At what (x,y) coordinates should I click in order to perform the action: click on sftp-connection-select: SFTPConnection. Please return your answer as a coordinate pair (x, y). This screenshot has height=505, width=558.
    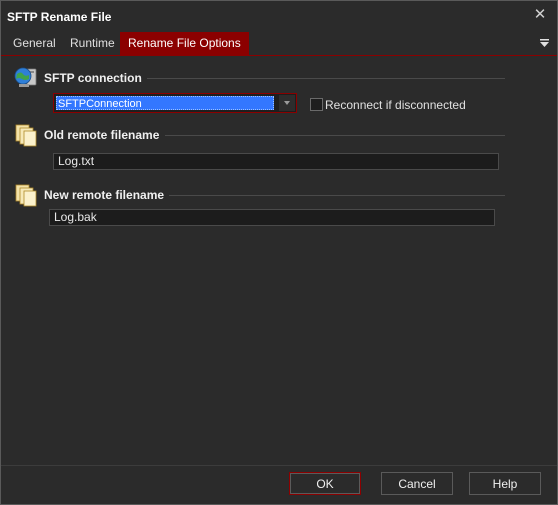
    Looking at the image, I should click on (175, 103).